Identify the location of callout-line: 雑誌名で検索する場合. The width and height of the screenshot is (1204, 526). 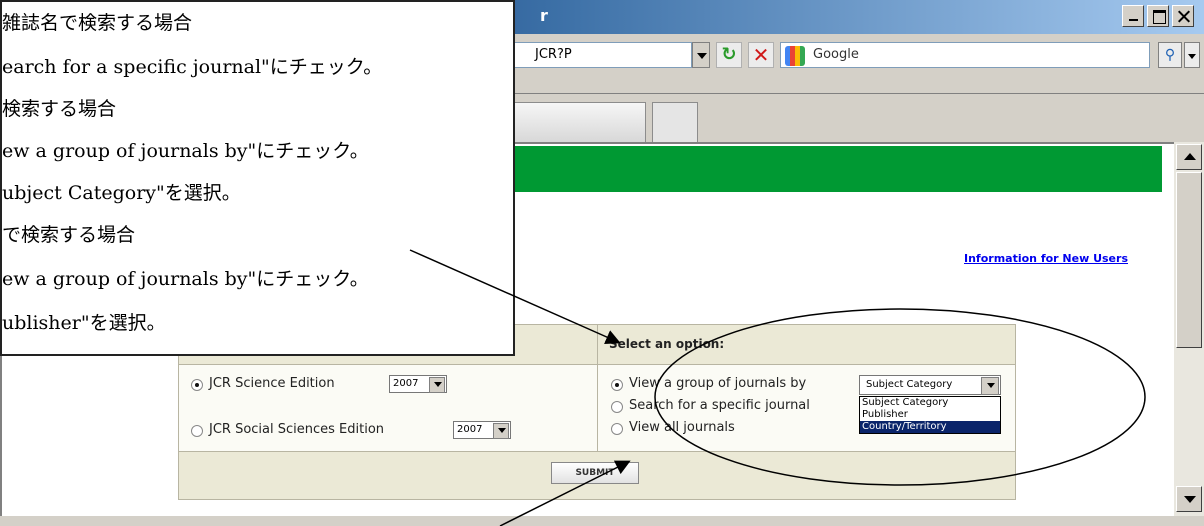
(97, 23).